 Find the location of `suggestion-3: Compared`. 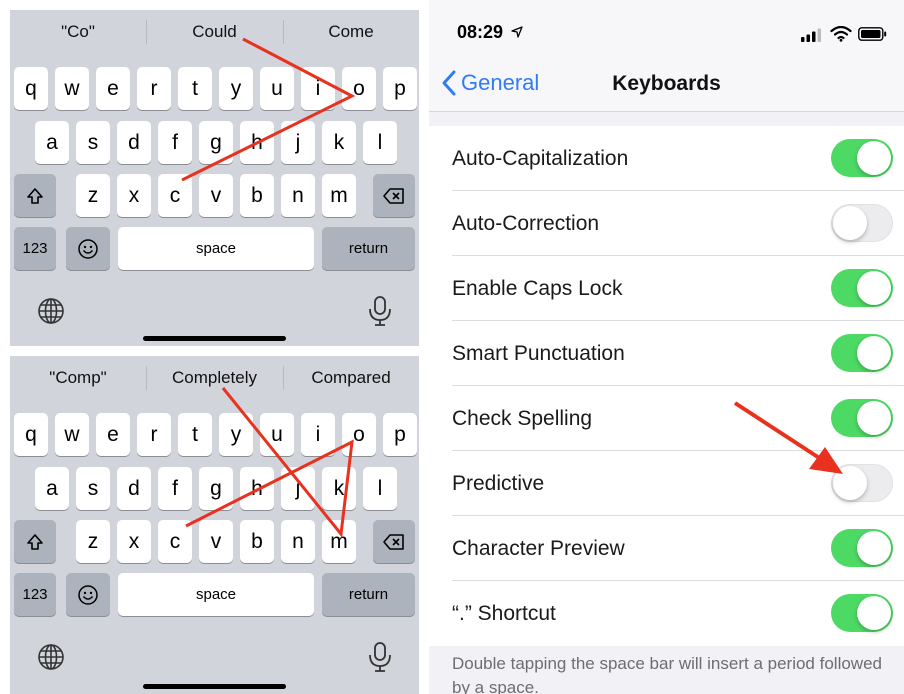

suggestion-3: Compared is located at coordinates (351, 378).